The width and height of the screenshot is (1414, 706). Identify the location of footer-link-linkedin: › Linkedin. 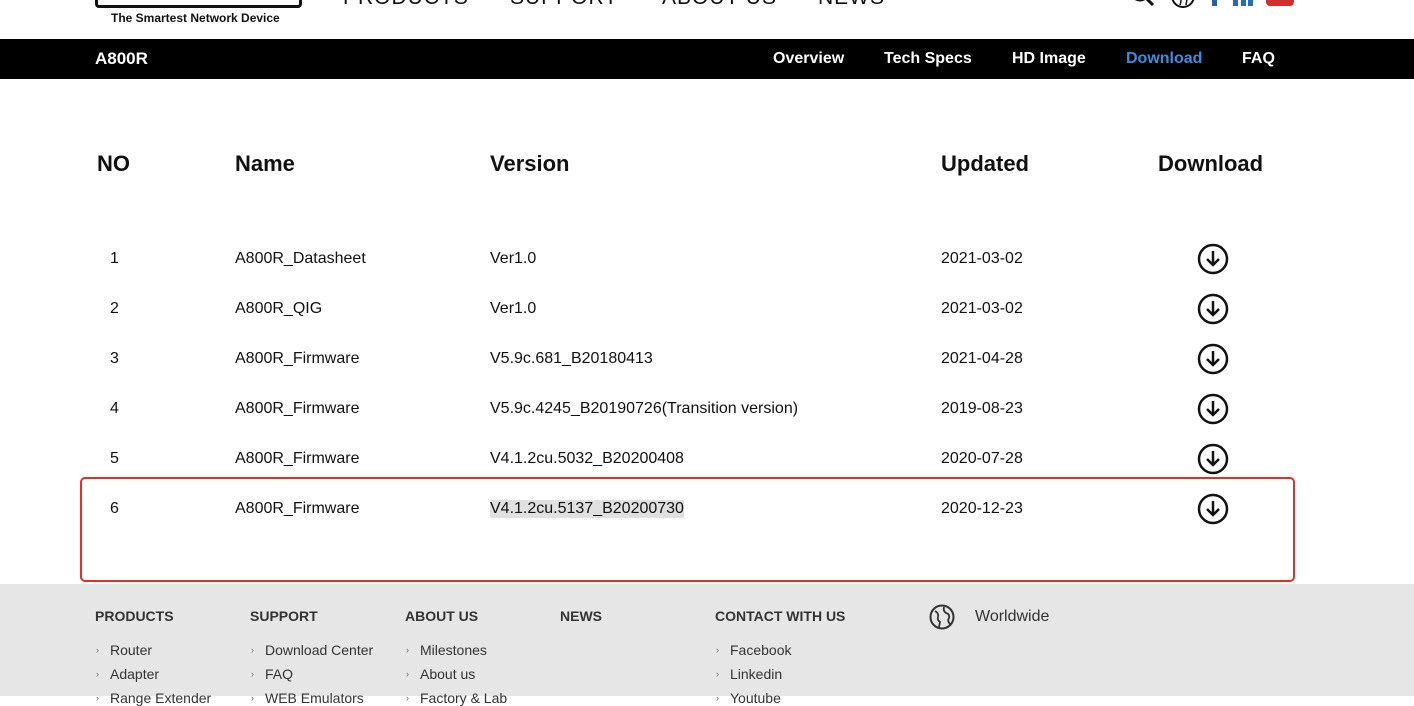
(749, 674).